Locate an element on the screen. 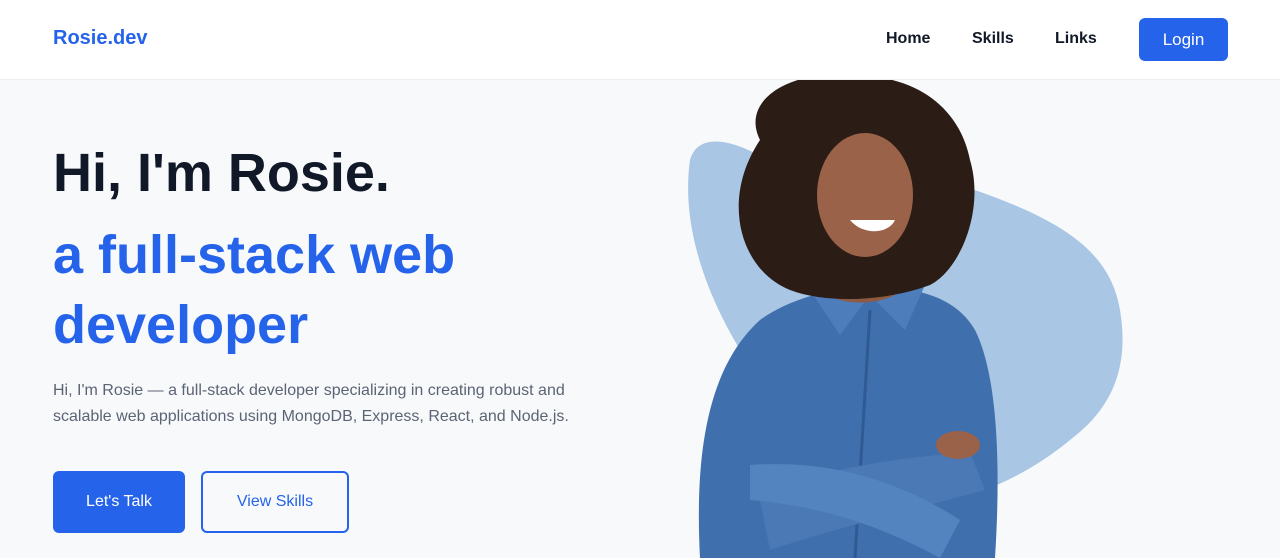  navbar: Rosie.dev Home Skills Links Login is located at coordinates (640, 40).